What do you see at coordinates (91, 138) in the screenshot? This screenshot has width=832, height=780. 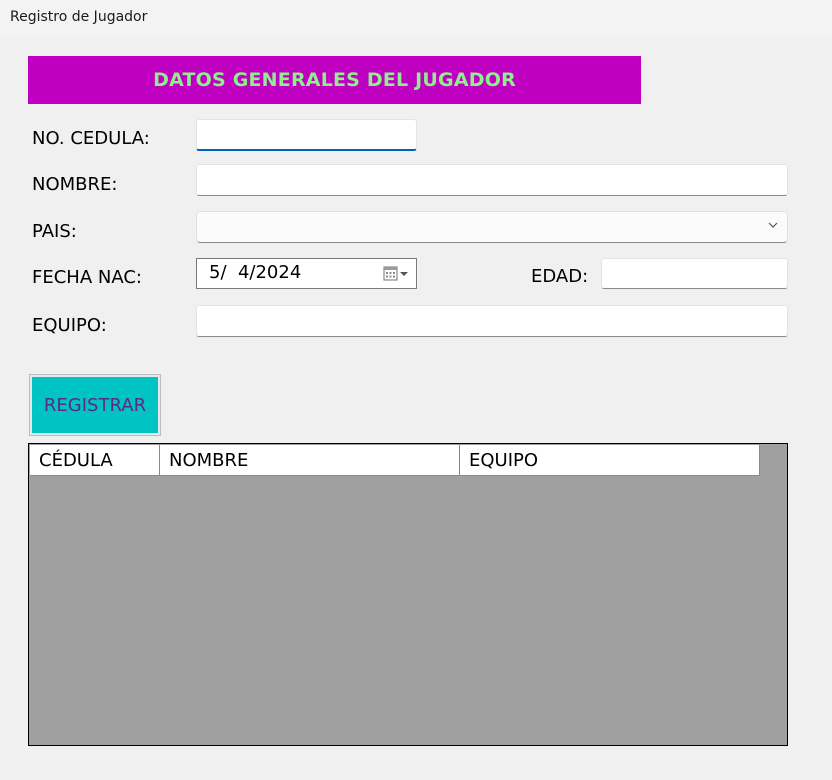 I see `cedula-label: NO. CEDULA:` at bounding box center [91, 138].